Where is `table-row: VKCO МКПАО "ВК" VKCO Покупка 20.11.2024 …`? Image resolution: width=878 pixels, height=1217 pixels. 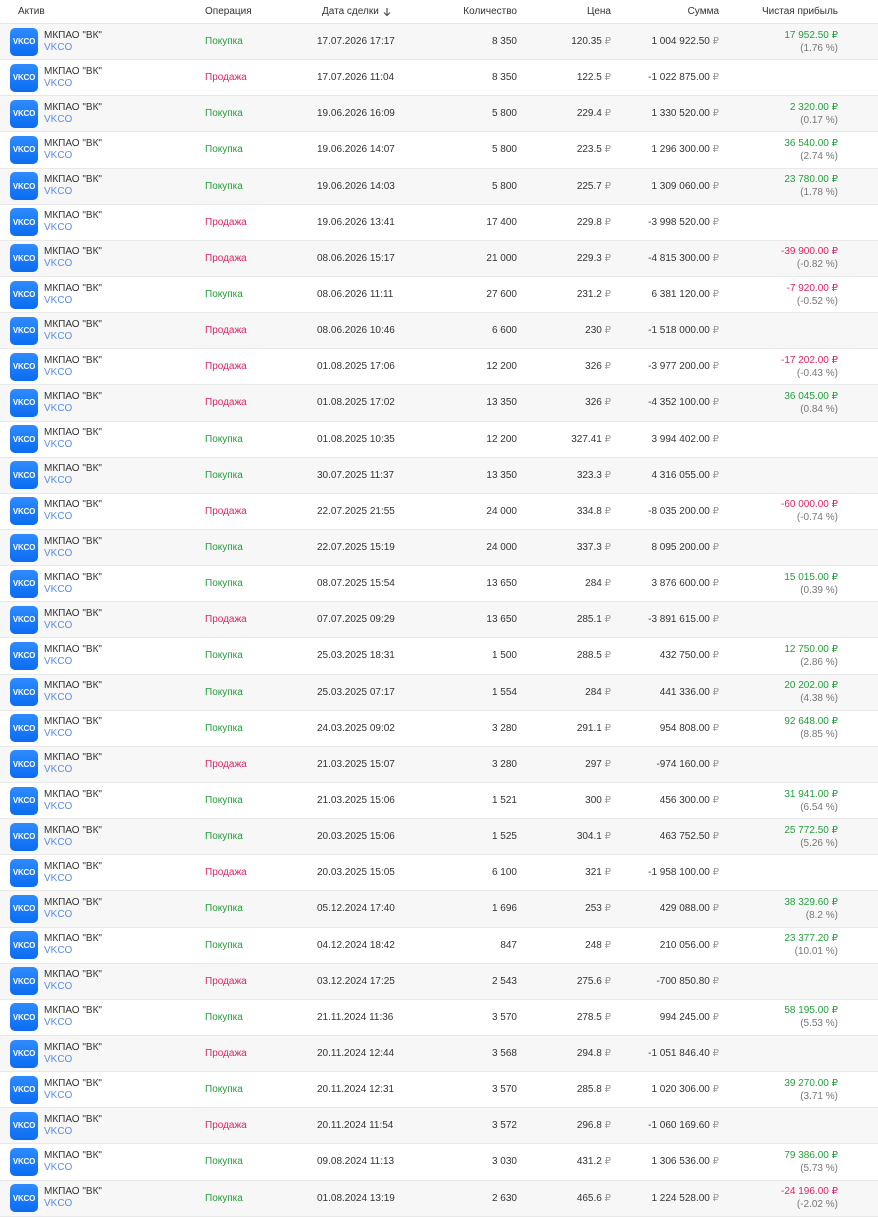
table-row: VKCO МКПАО "ВК" VKCO Покупка 20.11.2024 … is located at coordinates (439, 1090).